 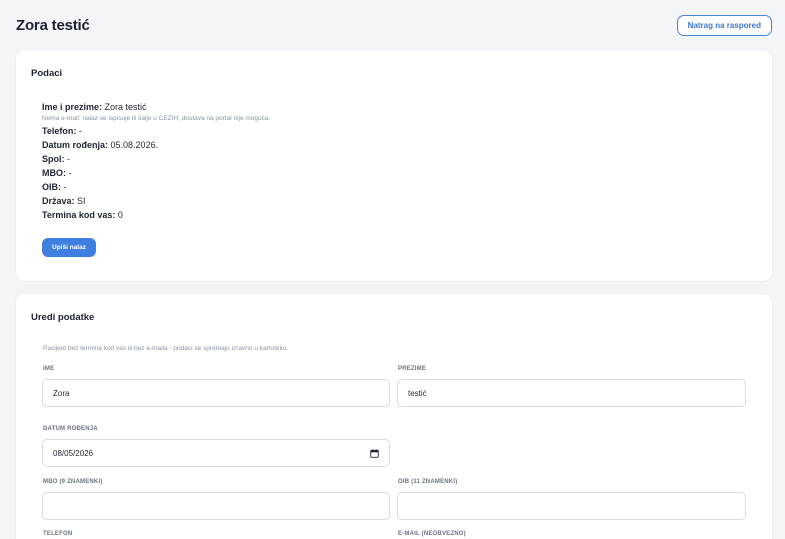 What do you see at coordinates (75, 145) in the screenshot?
I see `info-label: Datum rođenja:` at bounding box center [75, 145].